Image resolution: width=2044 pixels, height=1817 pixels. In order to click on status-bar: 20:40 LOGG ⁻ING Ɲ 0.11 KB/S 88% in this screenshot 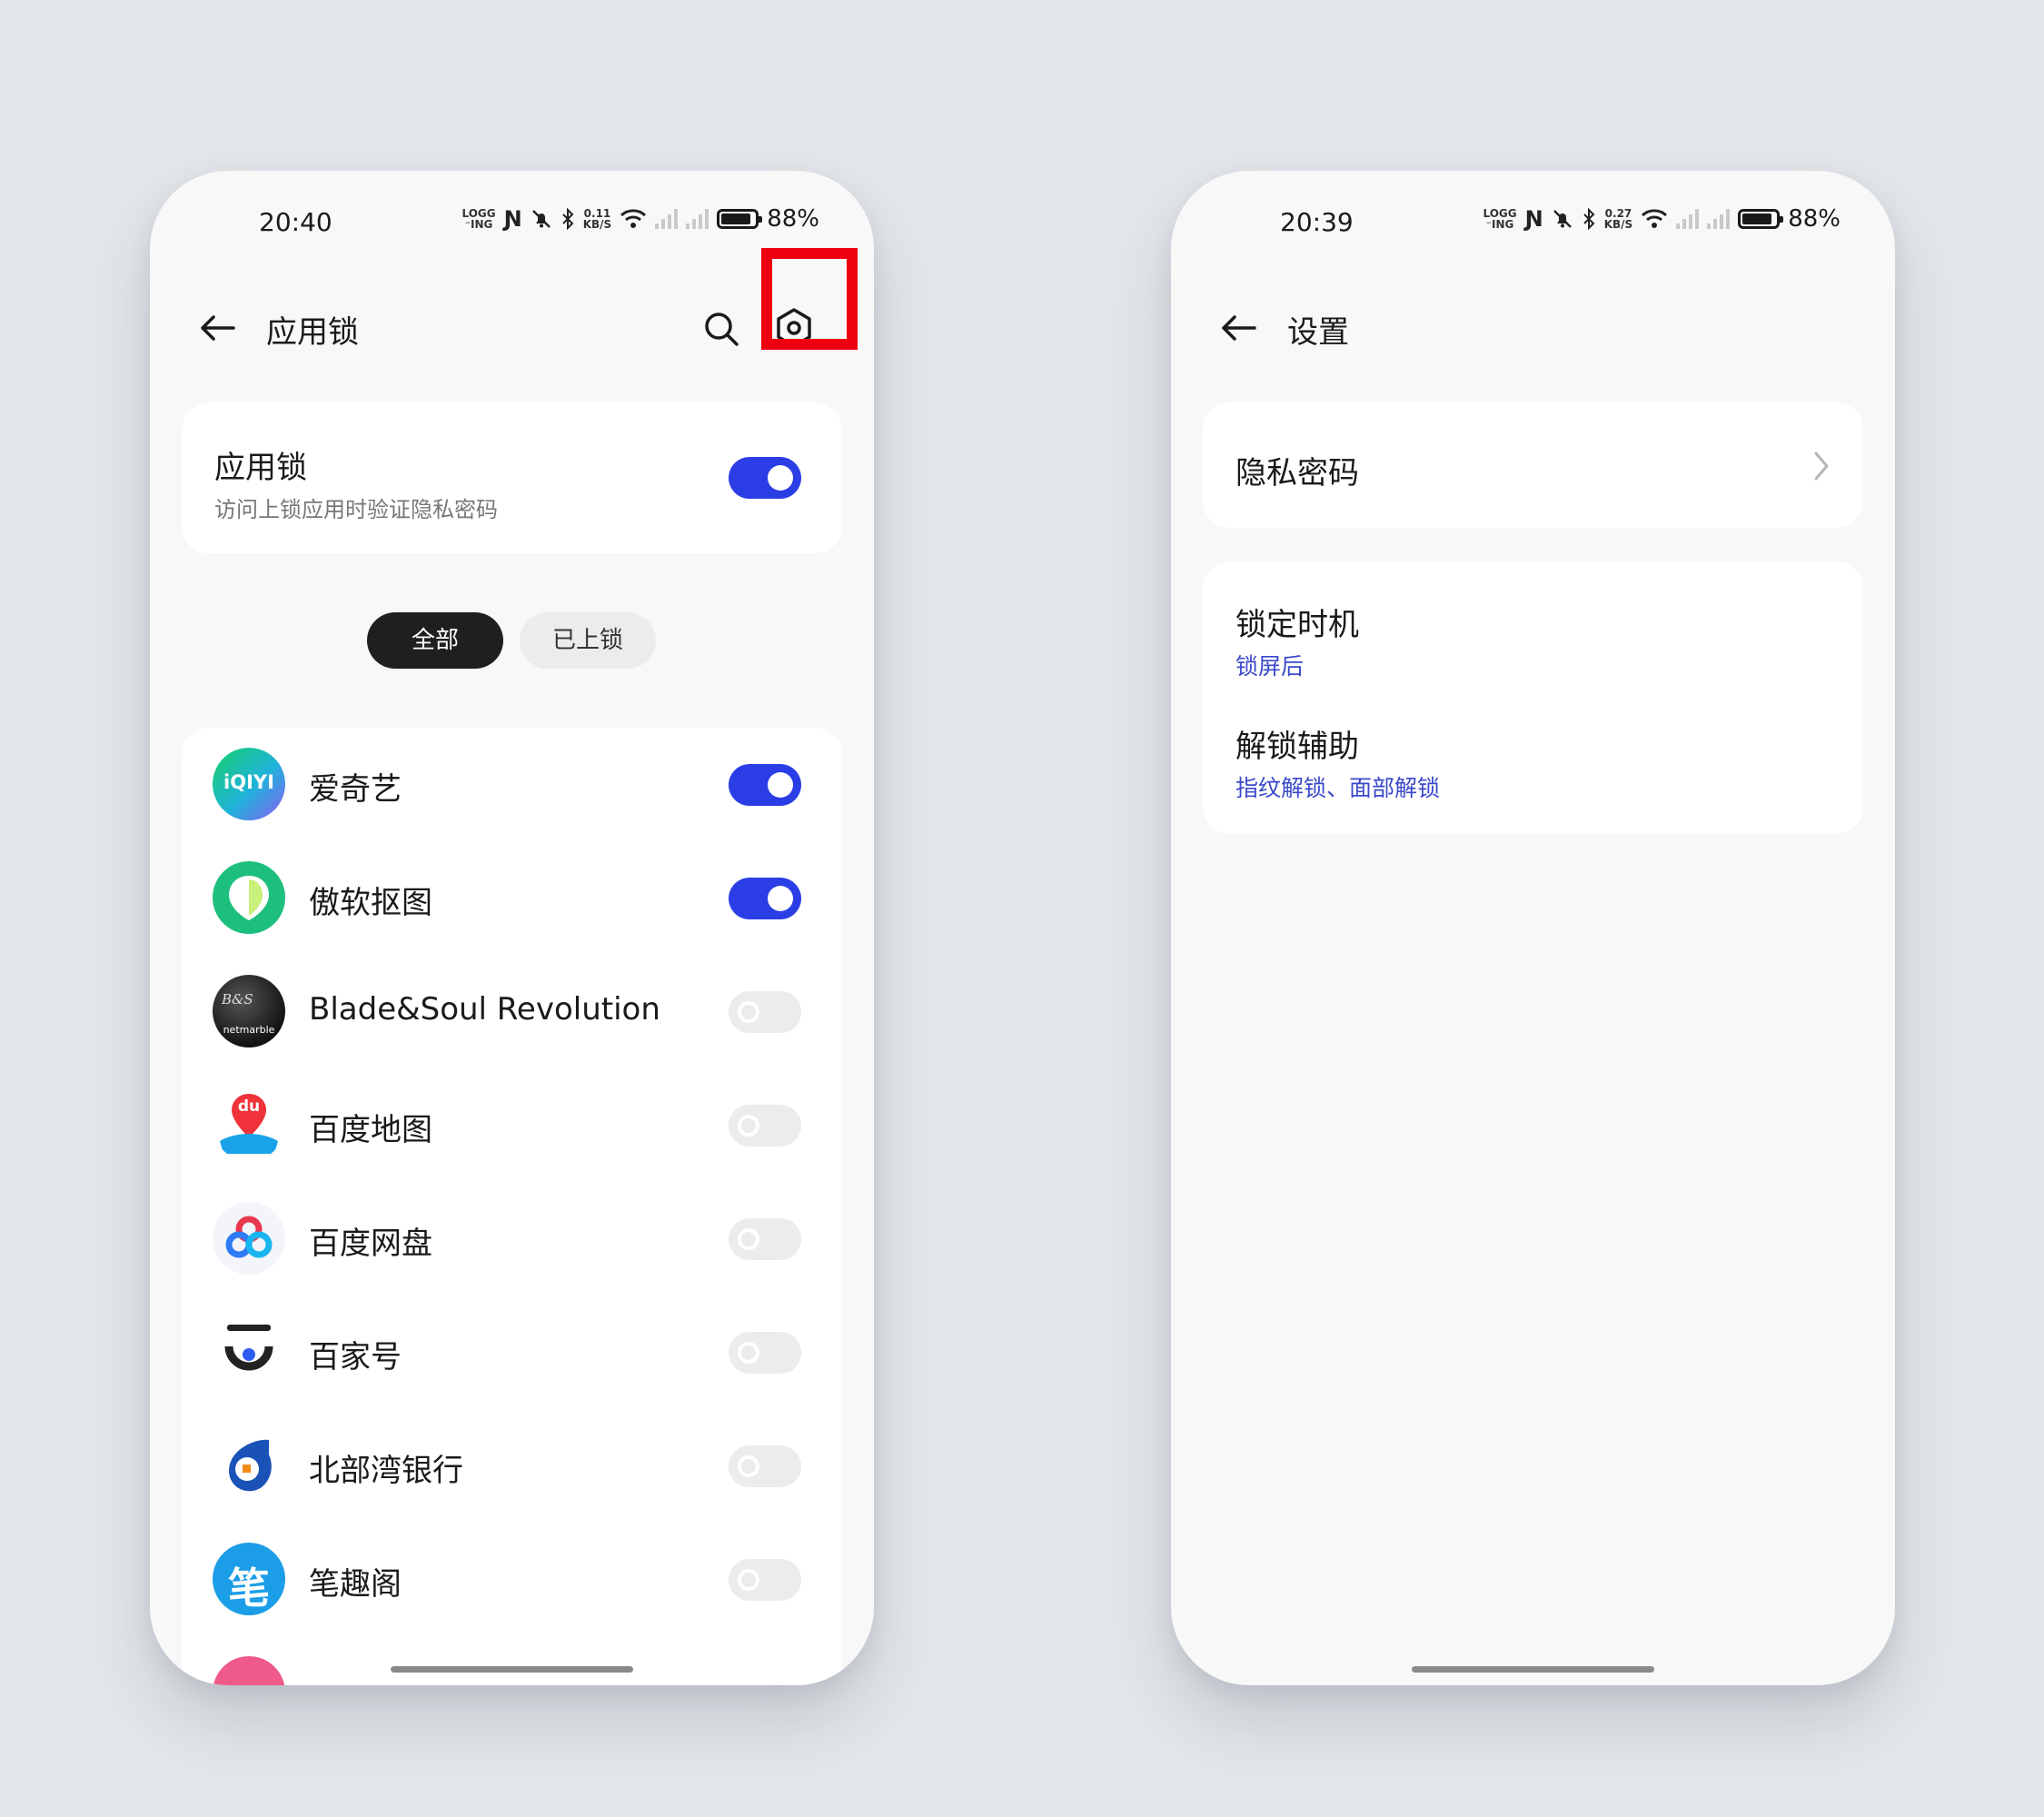, I will do `click(512, 220)`.